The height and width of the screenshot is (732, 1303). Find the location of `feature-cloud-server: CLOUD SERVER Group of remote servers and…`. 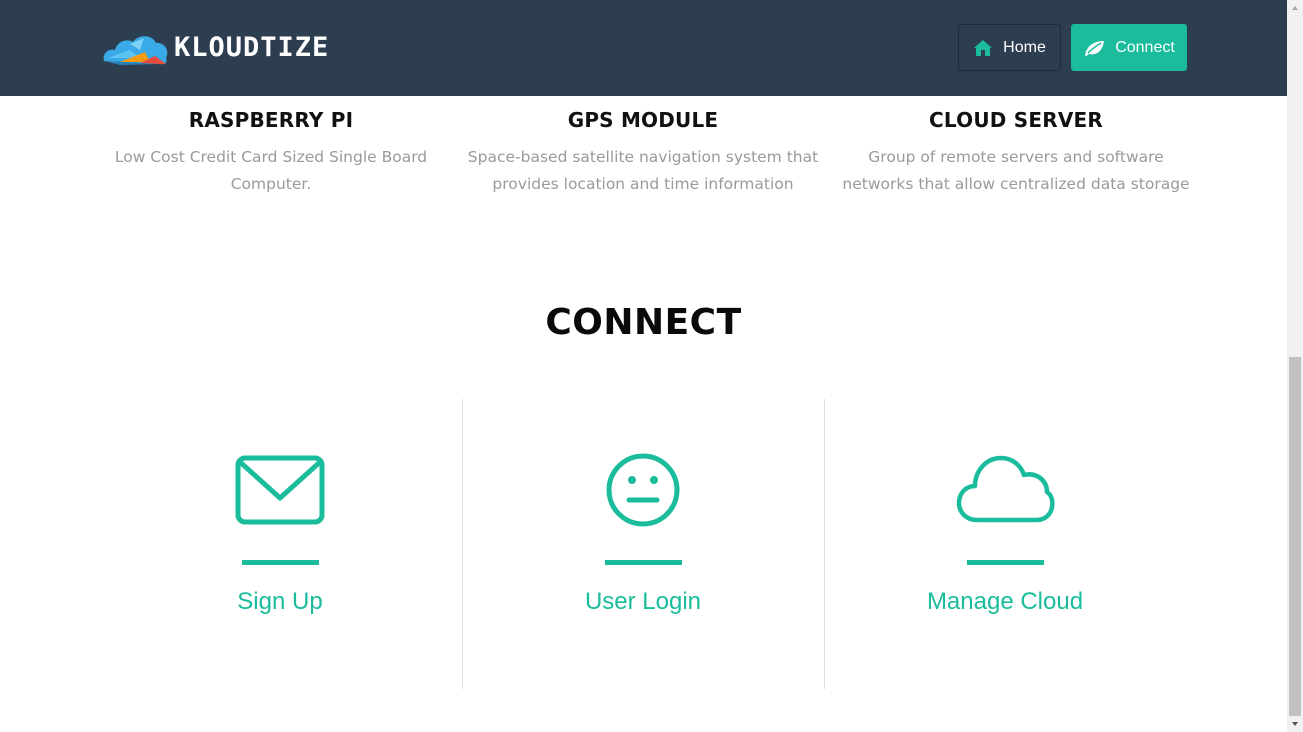

feature-cloud-server: CLOUD SERVER Group of remote servers and… is located at coordinates (1016, 152).